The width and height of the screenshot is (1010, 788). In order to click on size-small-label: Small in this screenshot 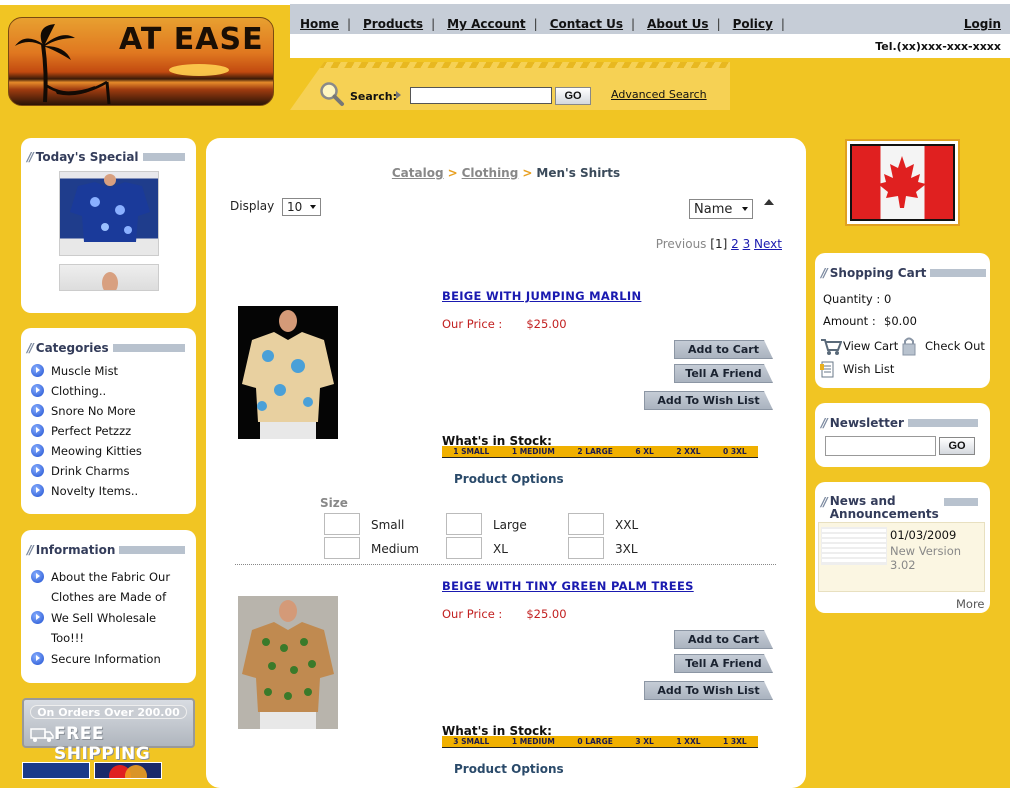, I will do `click(388, 525)`.